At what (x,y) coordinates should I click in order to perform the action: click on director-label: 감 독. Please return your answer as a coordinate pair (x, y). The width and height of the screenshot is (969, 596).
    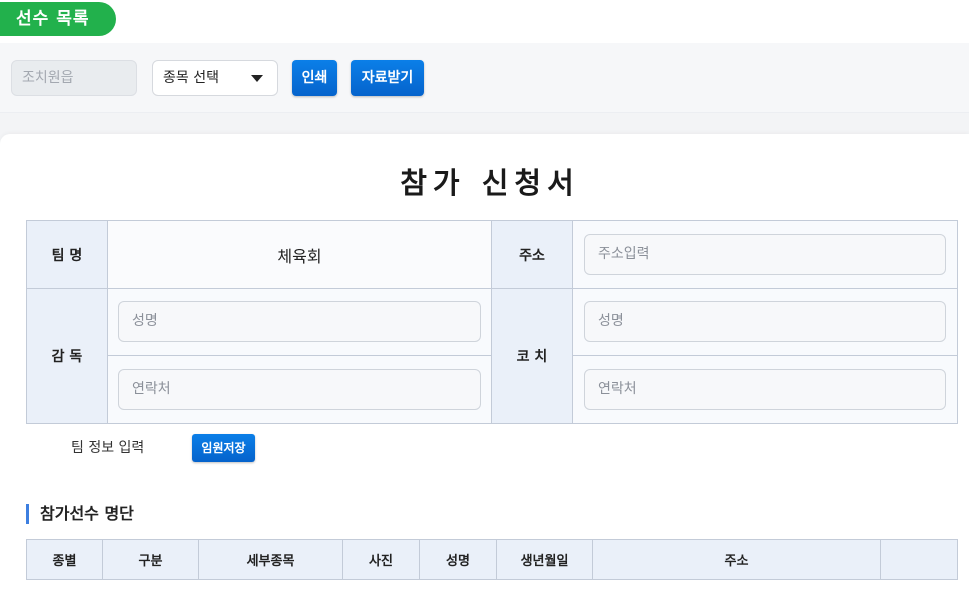
    Looking at the image, I should click on (67, 356).